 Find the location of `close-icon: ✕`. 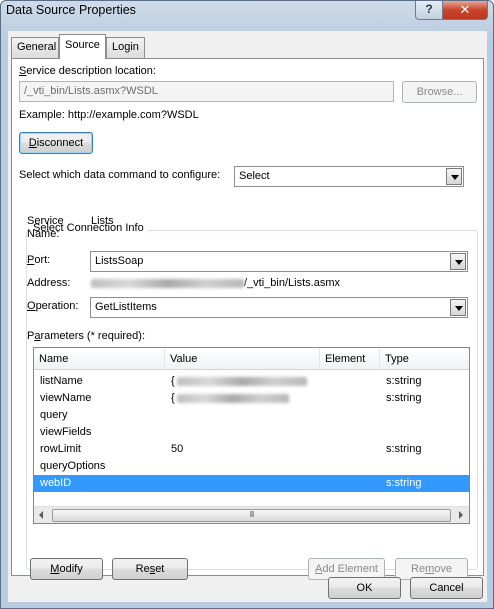

close-icon: ✕ is located at coordinates (465, 9).